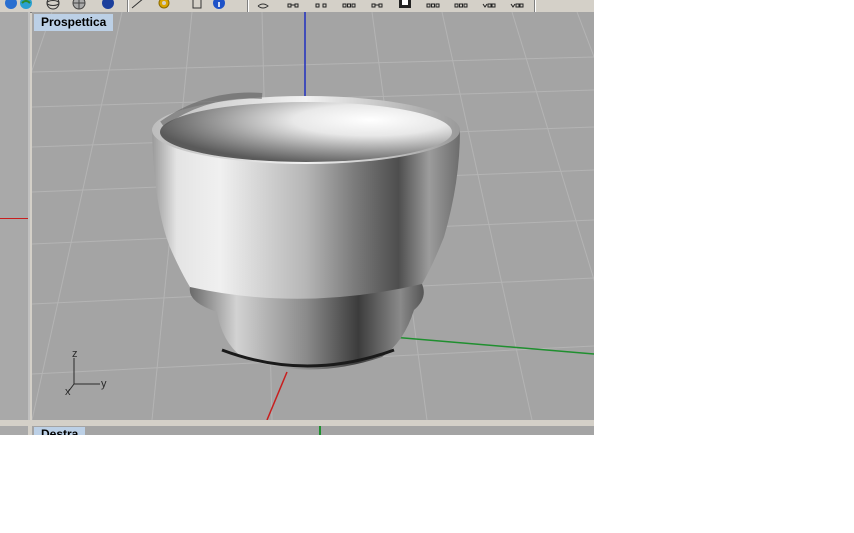 This screenshot has width=854, height=533. What do you see at coordinates (433, 5) in the screenshot?
I see `snap-6-icon` at bounding box center [433, 5].